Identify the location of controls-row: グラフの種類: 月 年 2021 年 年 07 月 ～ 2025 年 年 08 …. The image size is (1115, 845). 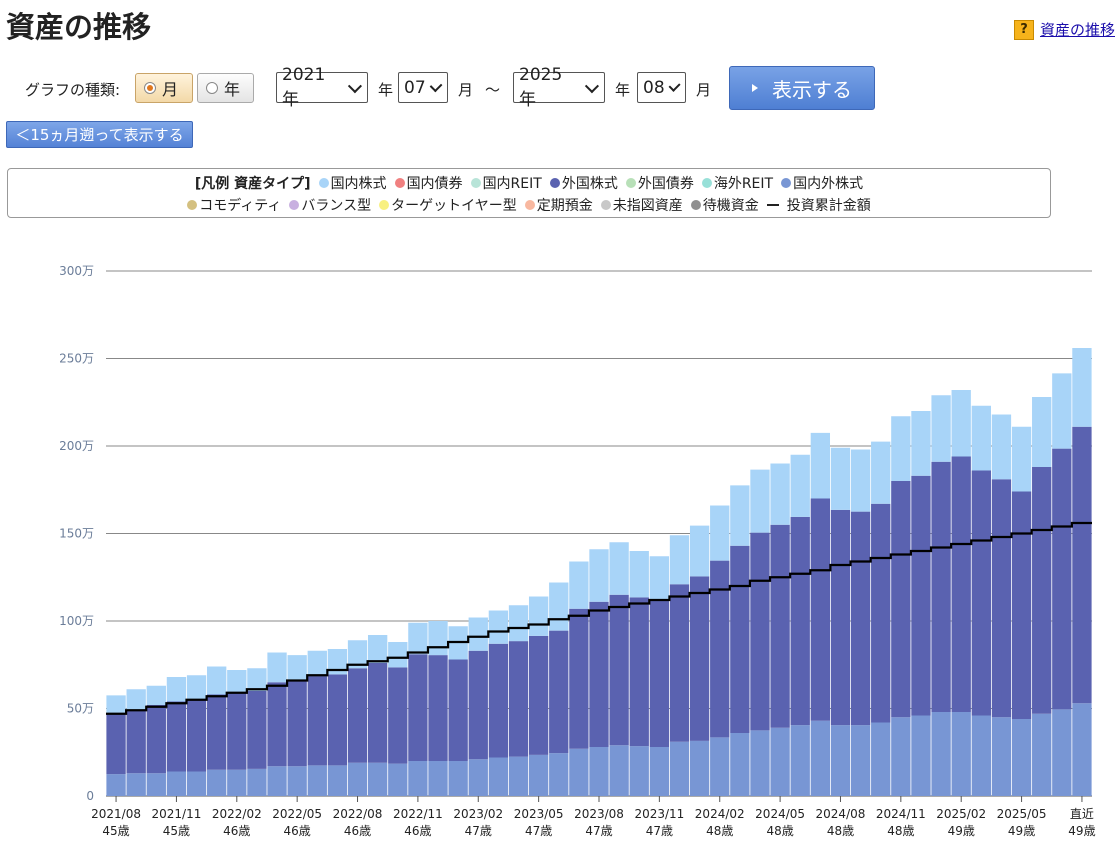
(557, 87).